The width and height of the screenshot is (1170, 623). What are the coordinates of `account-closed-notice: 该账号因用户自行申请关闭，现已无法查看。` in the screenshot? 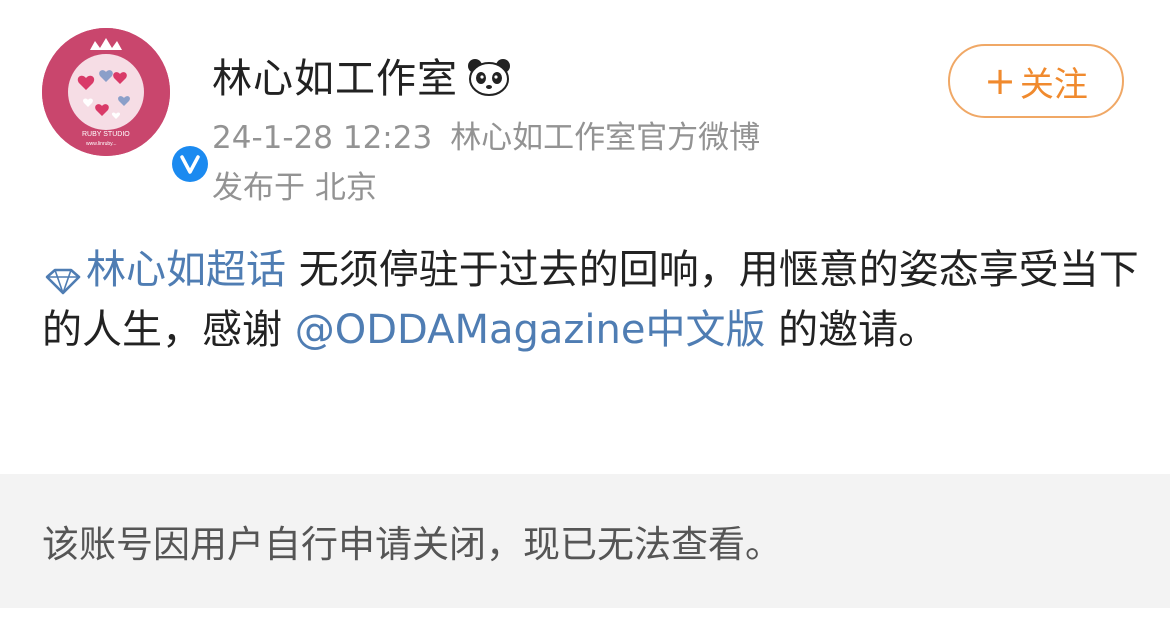 It's located at (412, 544).